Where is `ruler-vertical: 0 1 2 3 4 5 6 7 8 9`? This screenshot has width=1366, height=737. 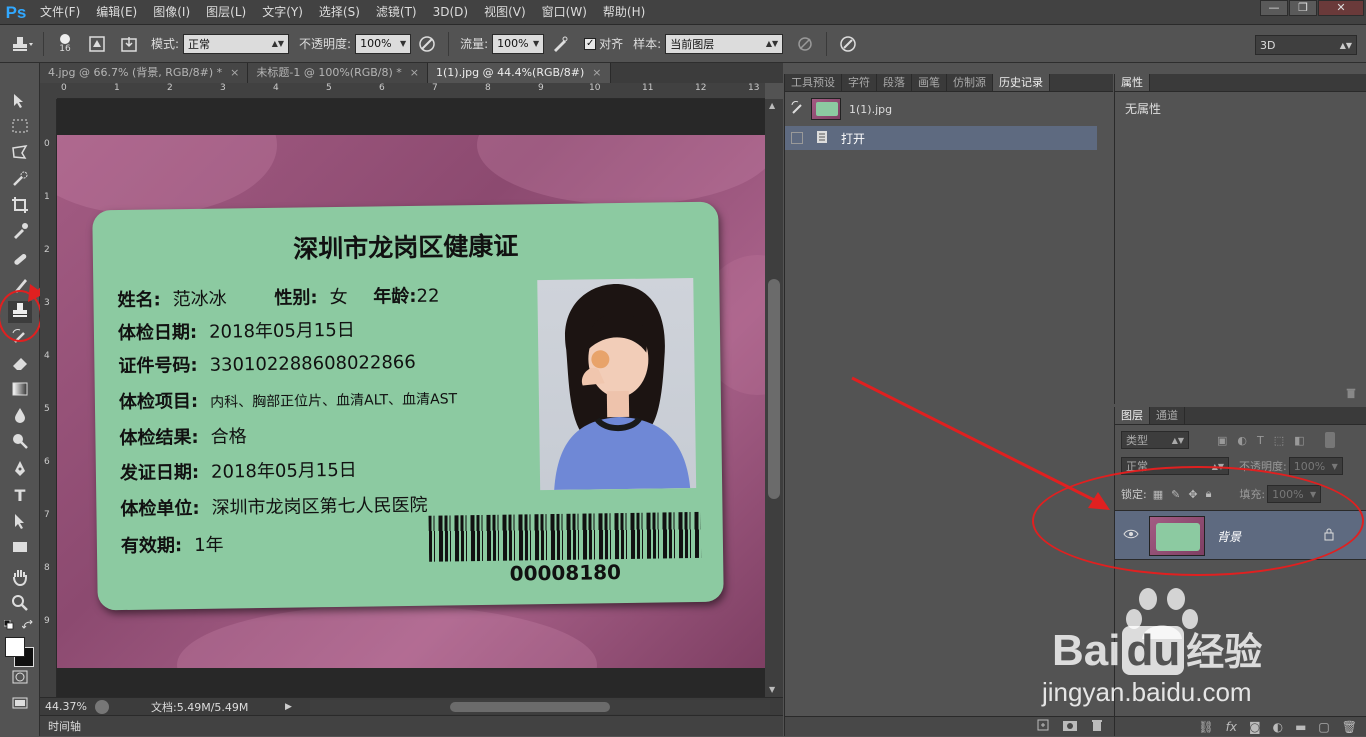
ruler-vertical: 0 1 2 3 4 5 6 7 8 9 is located at coordinates (48, 398).